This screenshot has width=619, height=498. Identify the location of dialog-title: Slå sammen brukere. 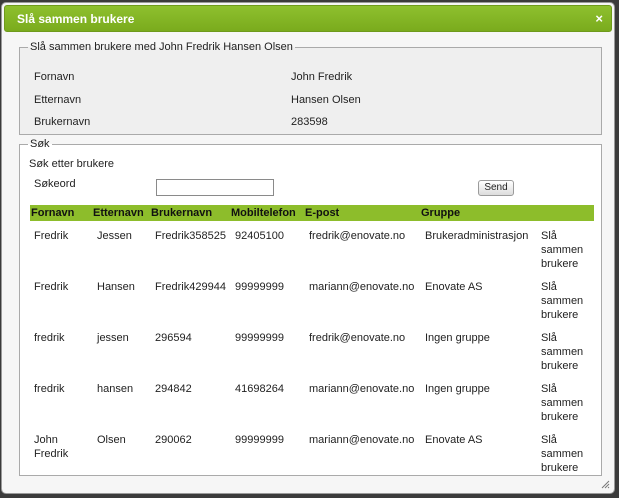
(76, 19).